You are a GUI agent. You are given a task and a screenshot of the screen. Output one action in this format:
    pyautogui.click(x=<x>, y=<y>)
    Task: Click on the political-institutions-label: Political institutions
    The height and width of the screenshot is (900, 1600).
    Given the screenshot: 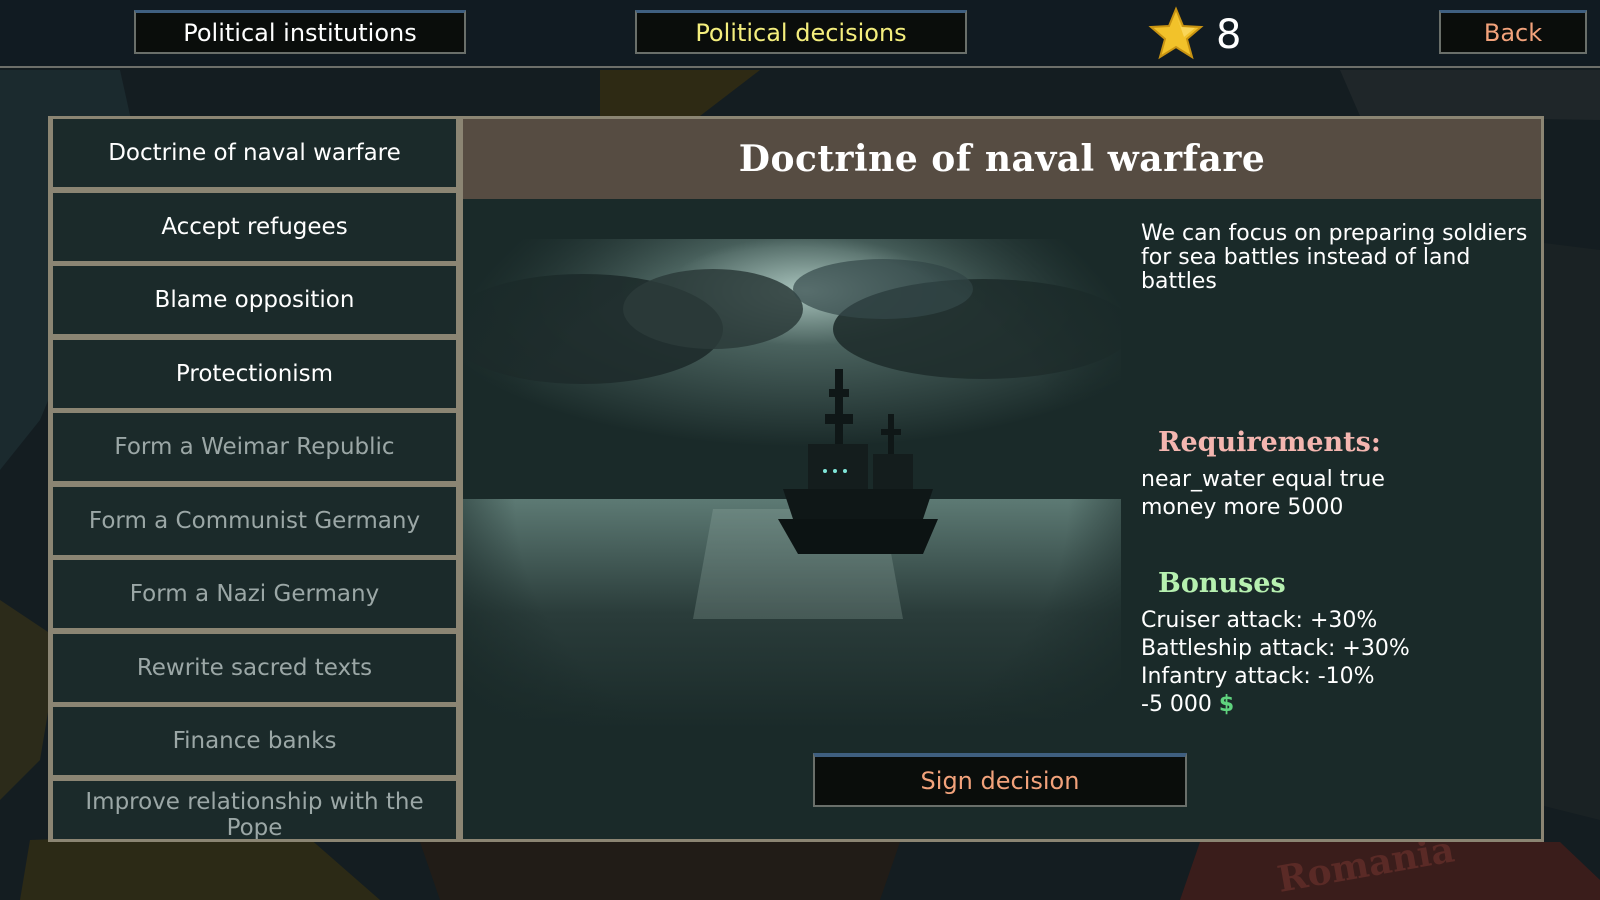 What is the action you would take?
    pyautogui.click(x=300, y=32)
    